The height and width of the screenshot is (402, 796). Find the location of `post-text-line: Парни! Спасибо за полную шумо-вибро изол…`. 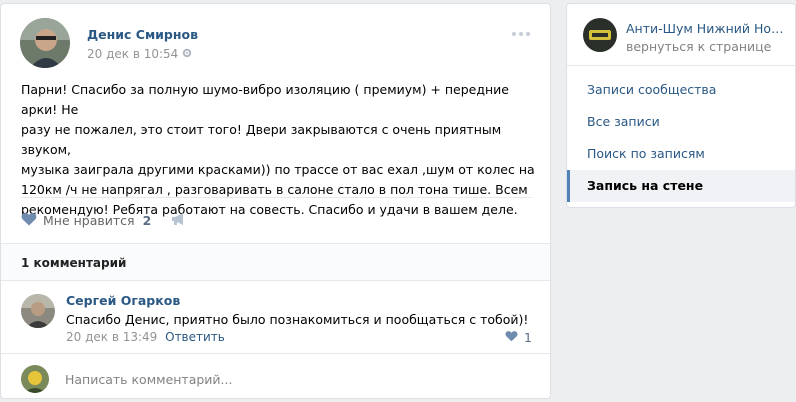

post-text-line: Парни! Спасибо за полную шумо-вибро изол… is located at coordinates (265, 99).